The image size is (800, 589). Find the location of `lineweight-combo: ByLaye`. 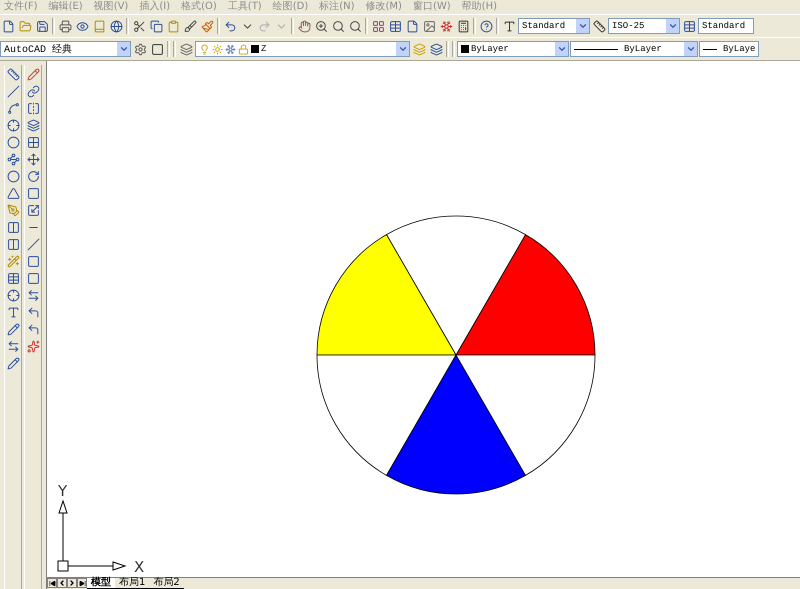

lineweight-combo: ByLaye is located at coordinates (729, 49).